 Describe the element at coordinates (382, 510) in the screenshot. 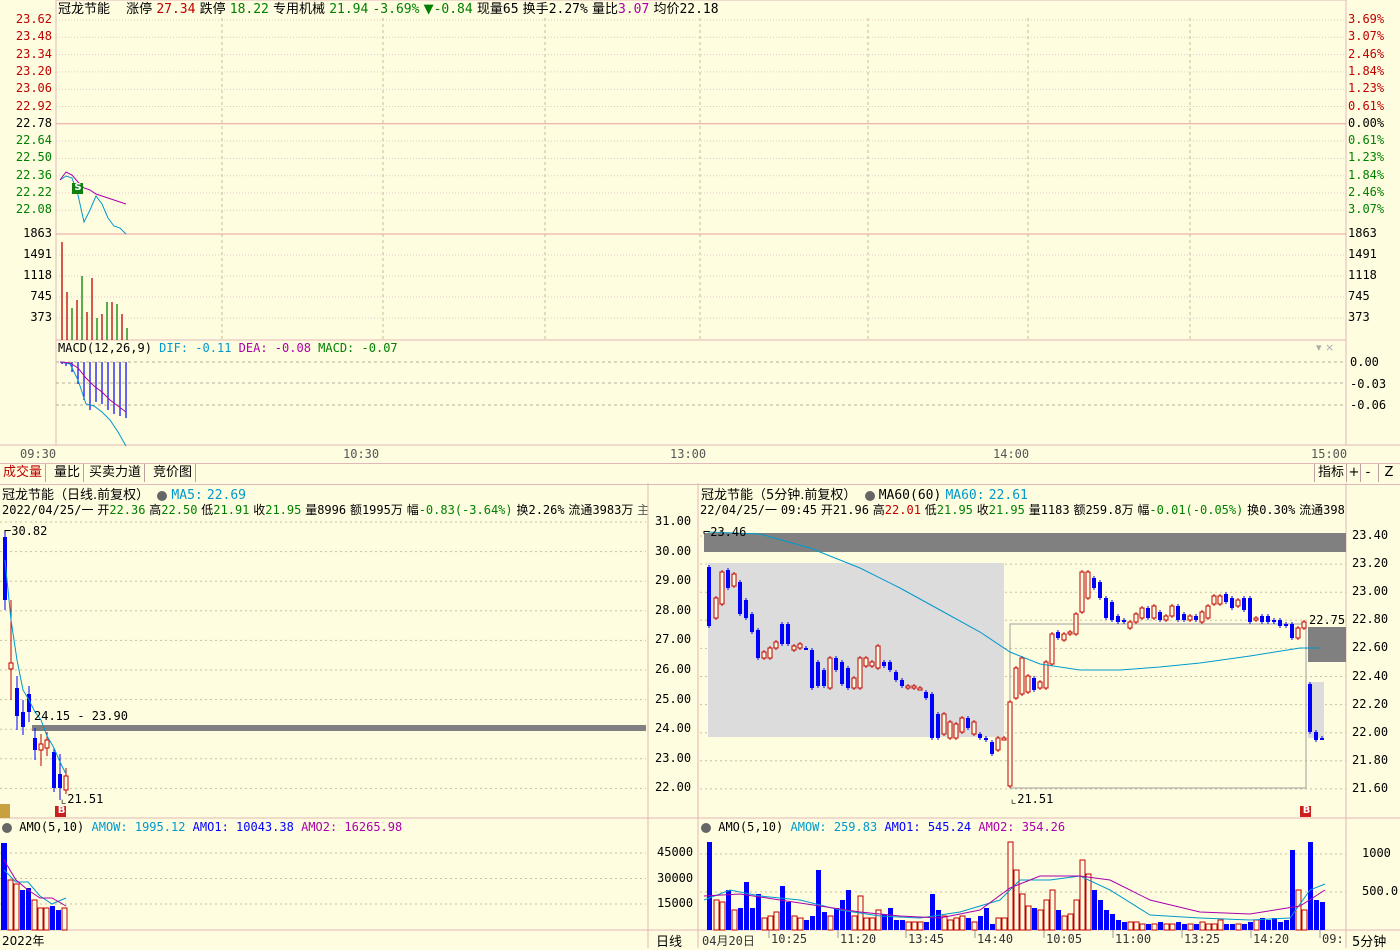

I see `amt-value: 1995万` at that location.